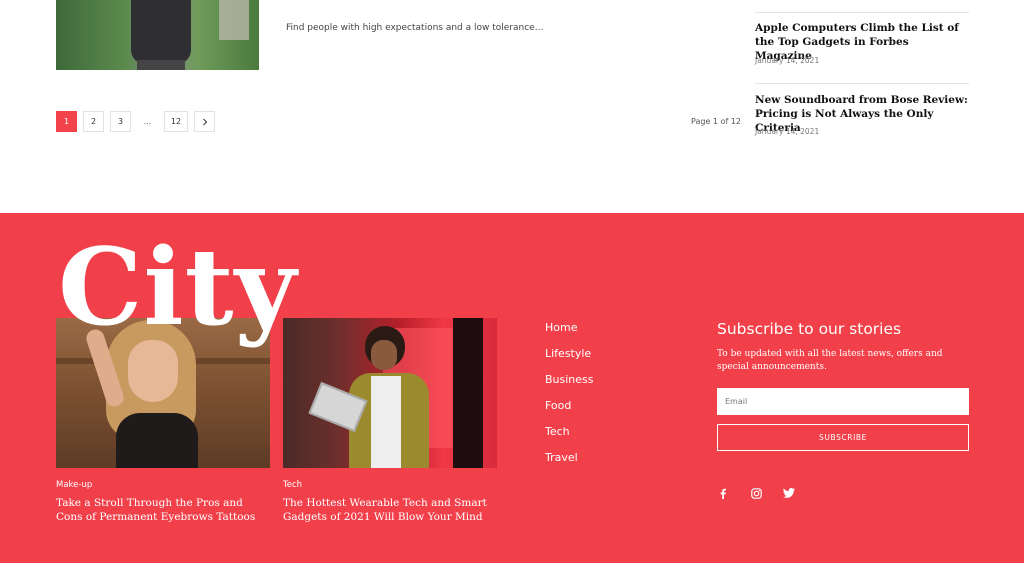  Describe the element at coordinates (569, 386) in the screenshot. I see `footer-nav-business: Business` at that location.